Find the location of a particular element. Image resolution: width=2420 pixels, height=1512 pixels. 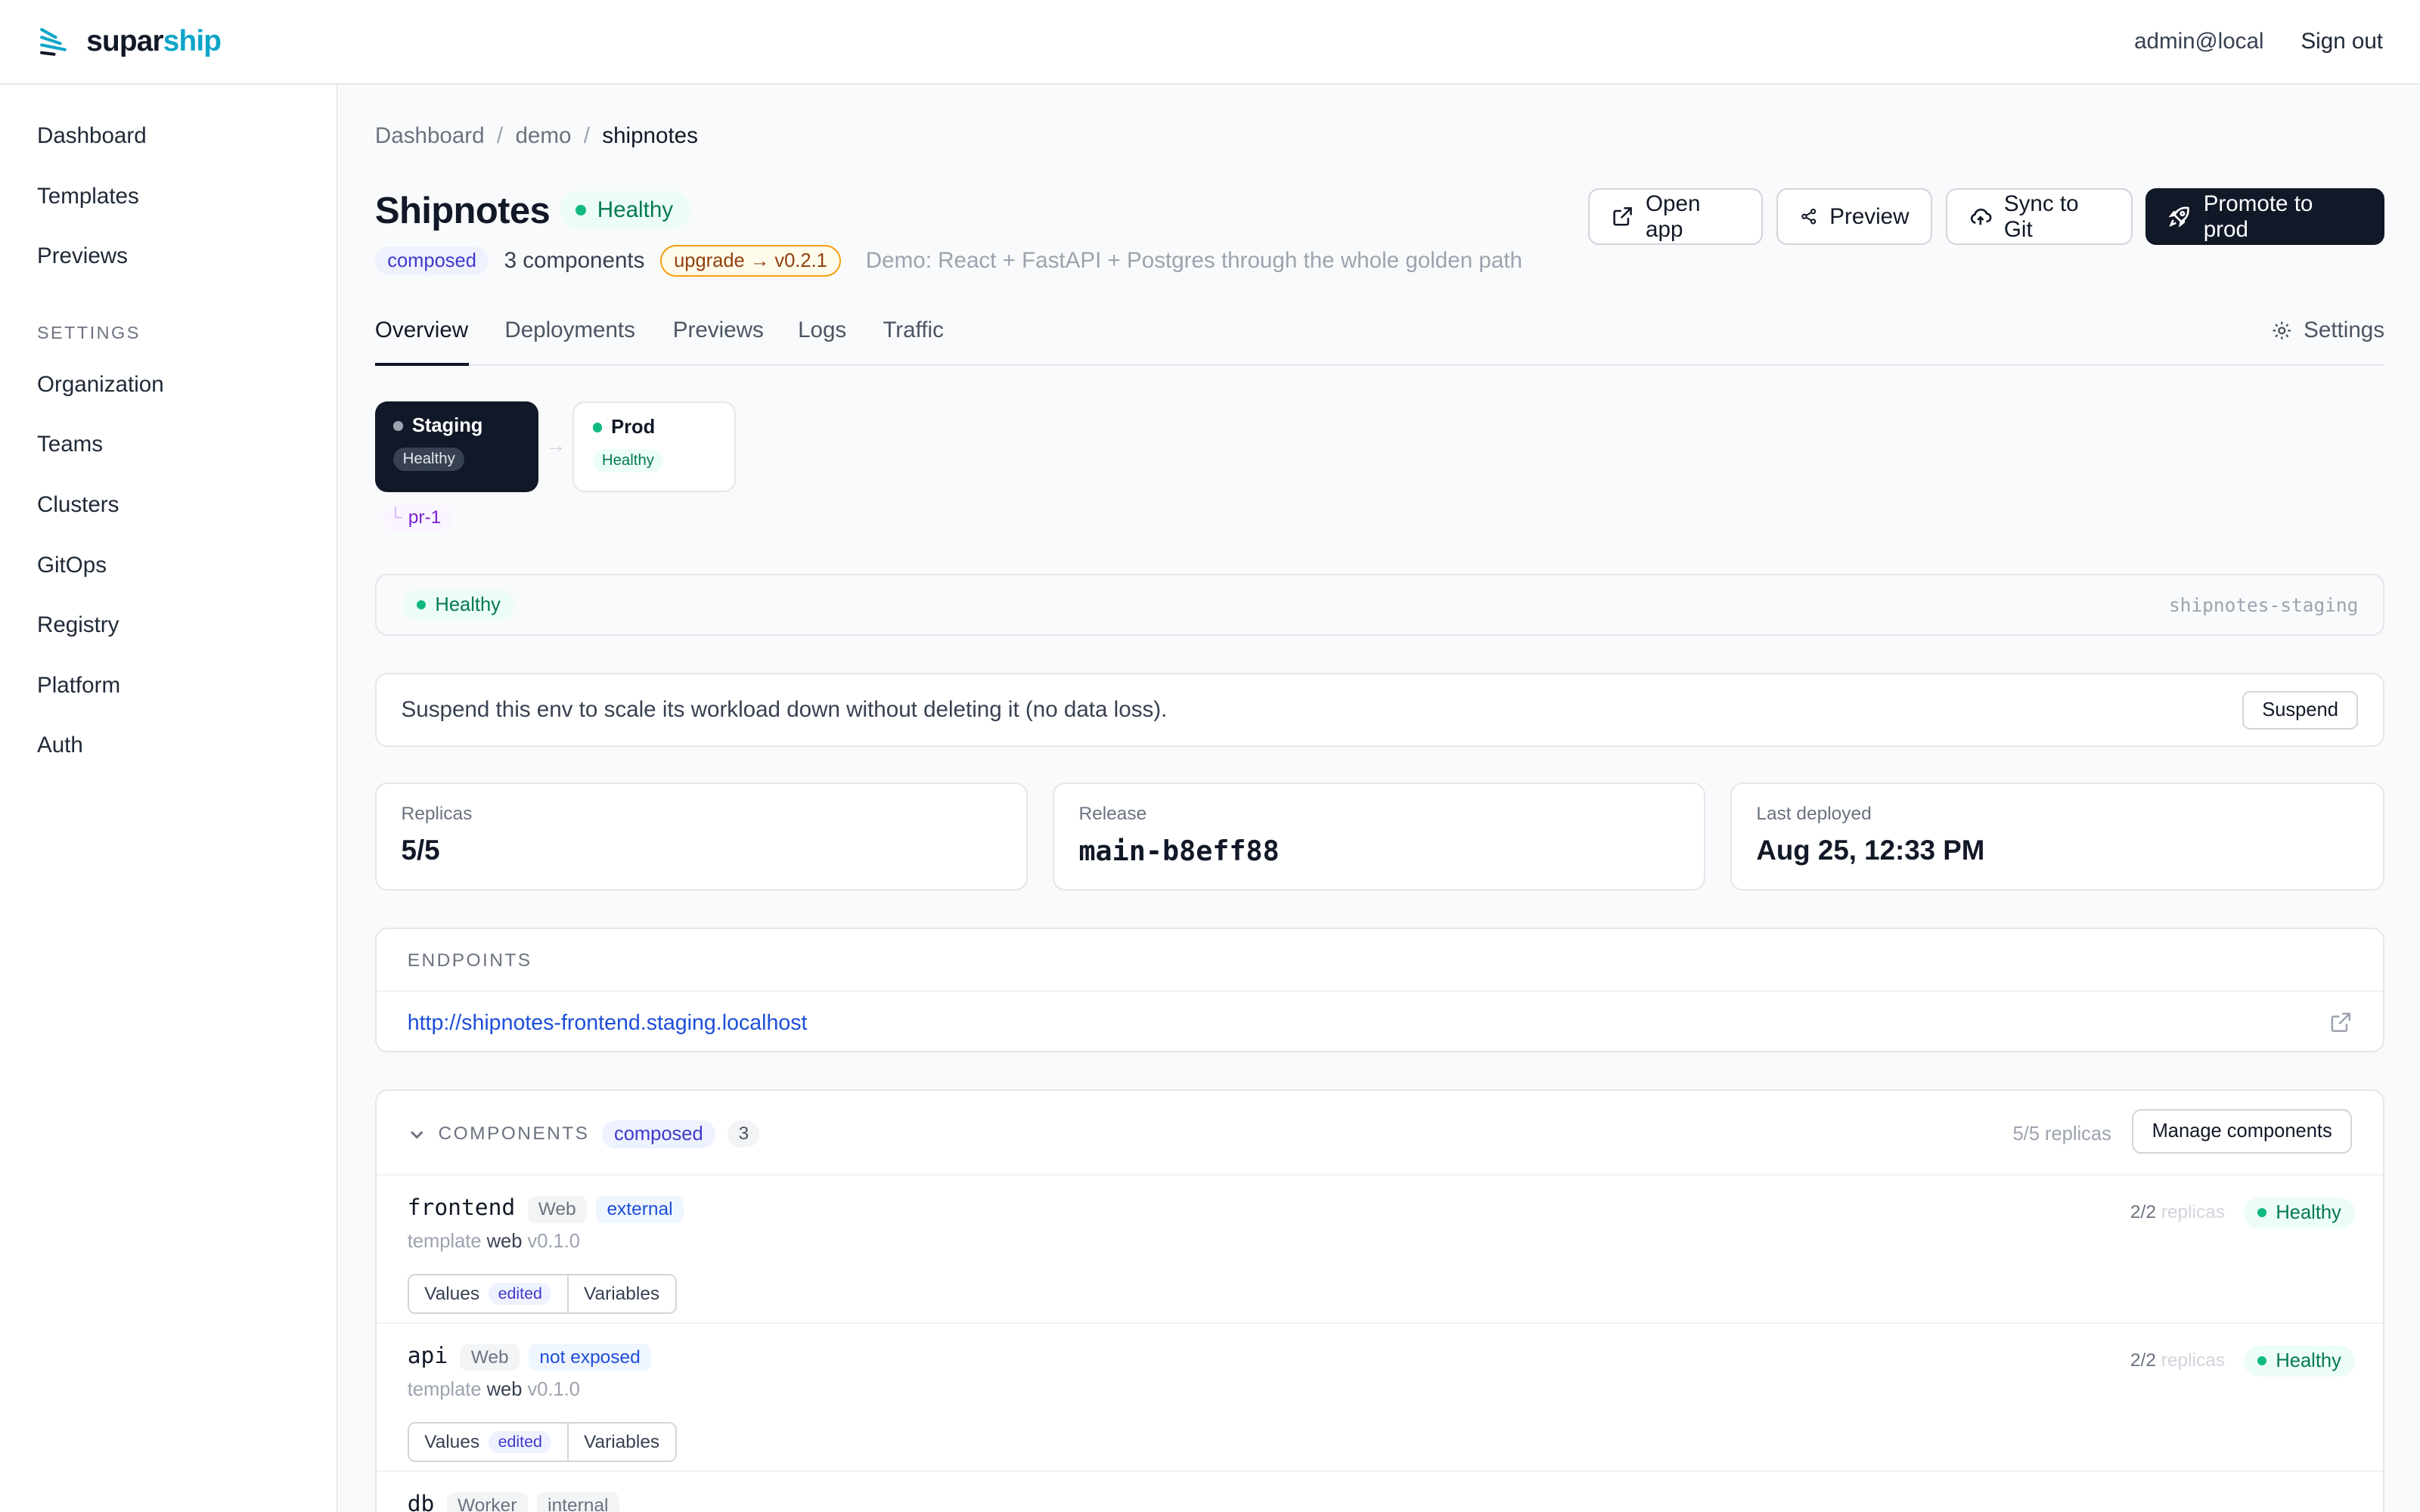

breadcrumb: Dashboard / demo / shipnotes is located at coordinates (536, 136).